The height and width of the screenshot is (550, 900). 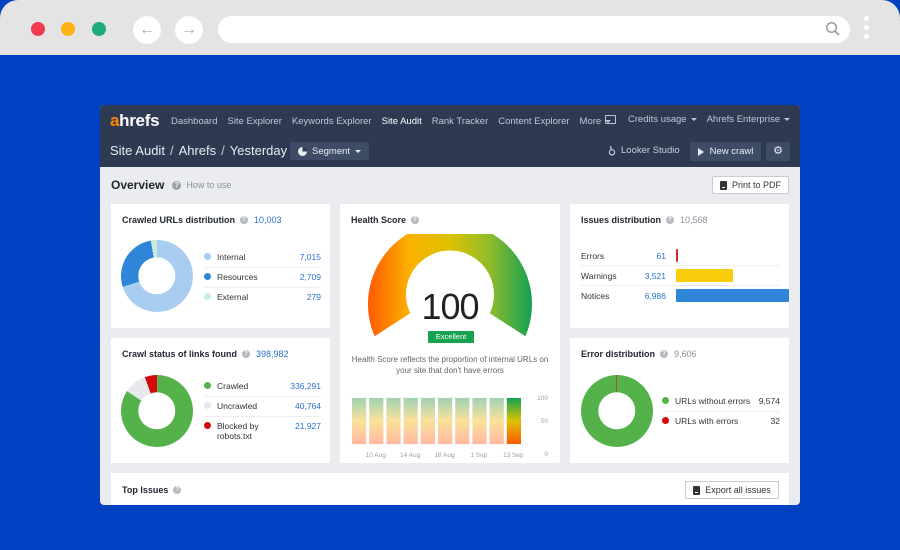 What do you see at coordinates (725, 151) in the screenshot?
I see `new-crawl-button: New crawl` at bounding box center [725, 151].